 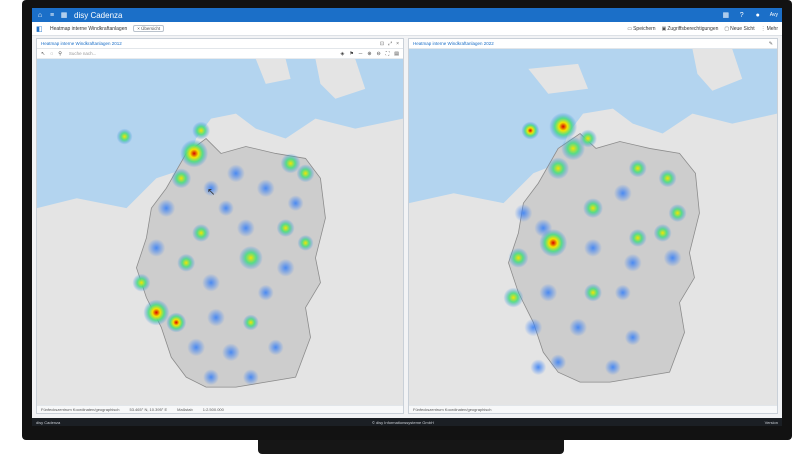 I want to click on home-icon: ⌂, so click(x=40, y=15).